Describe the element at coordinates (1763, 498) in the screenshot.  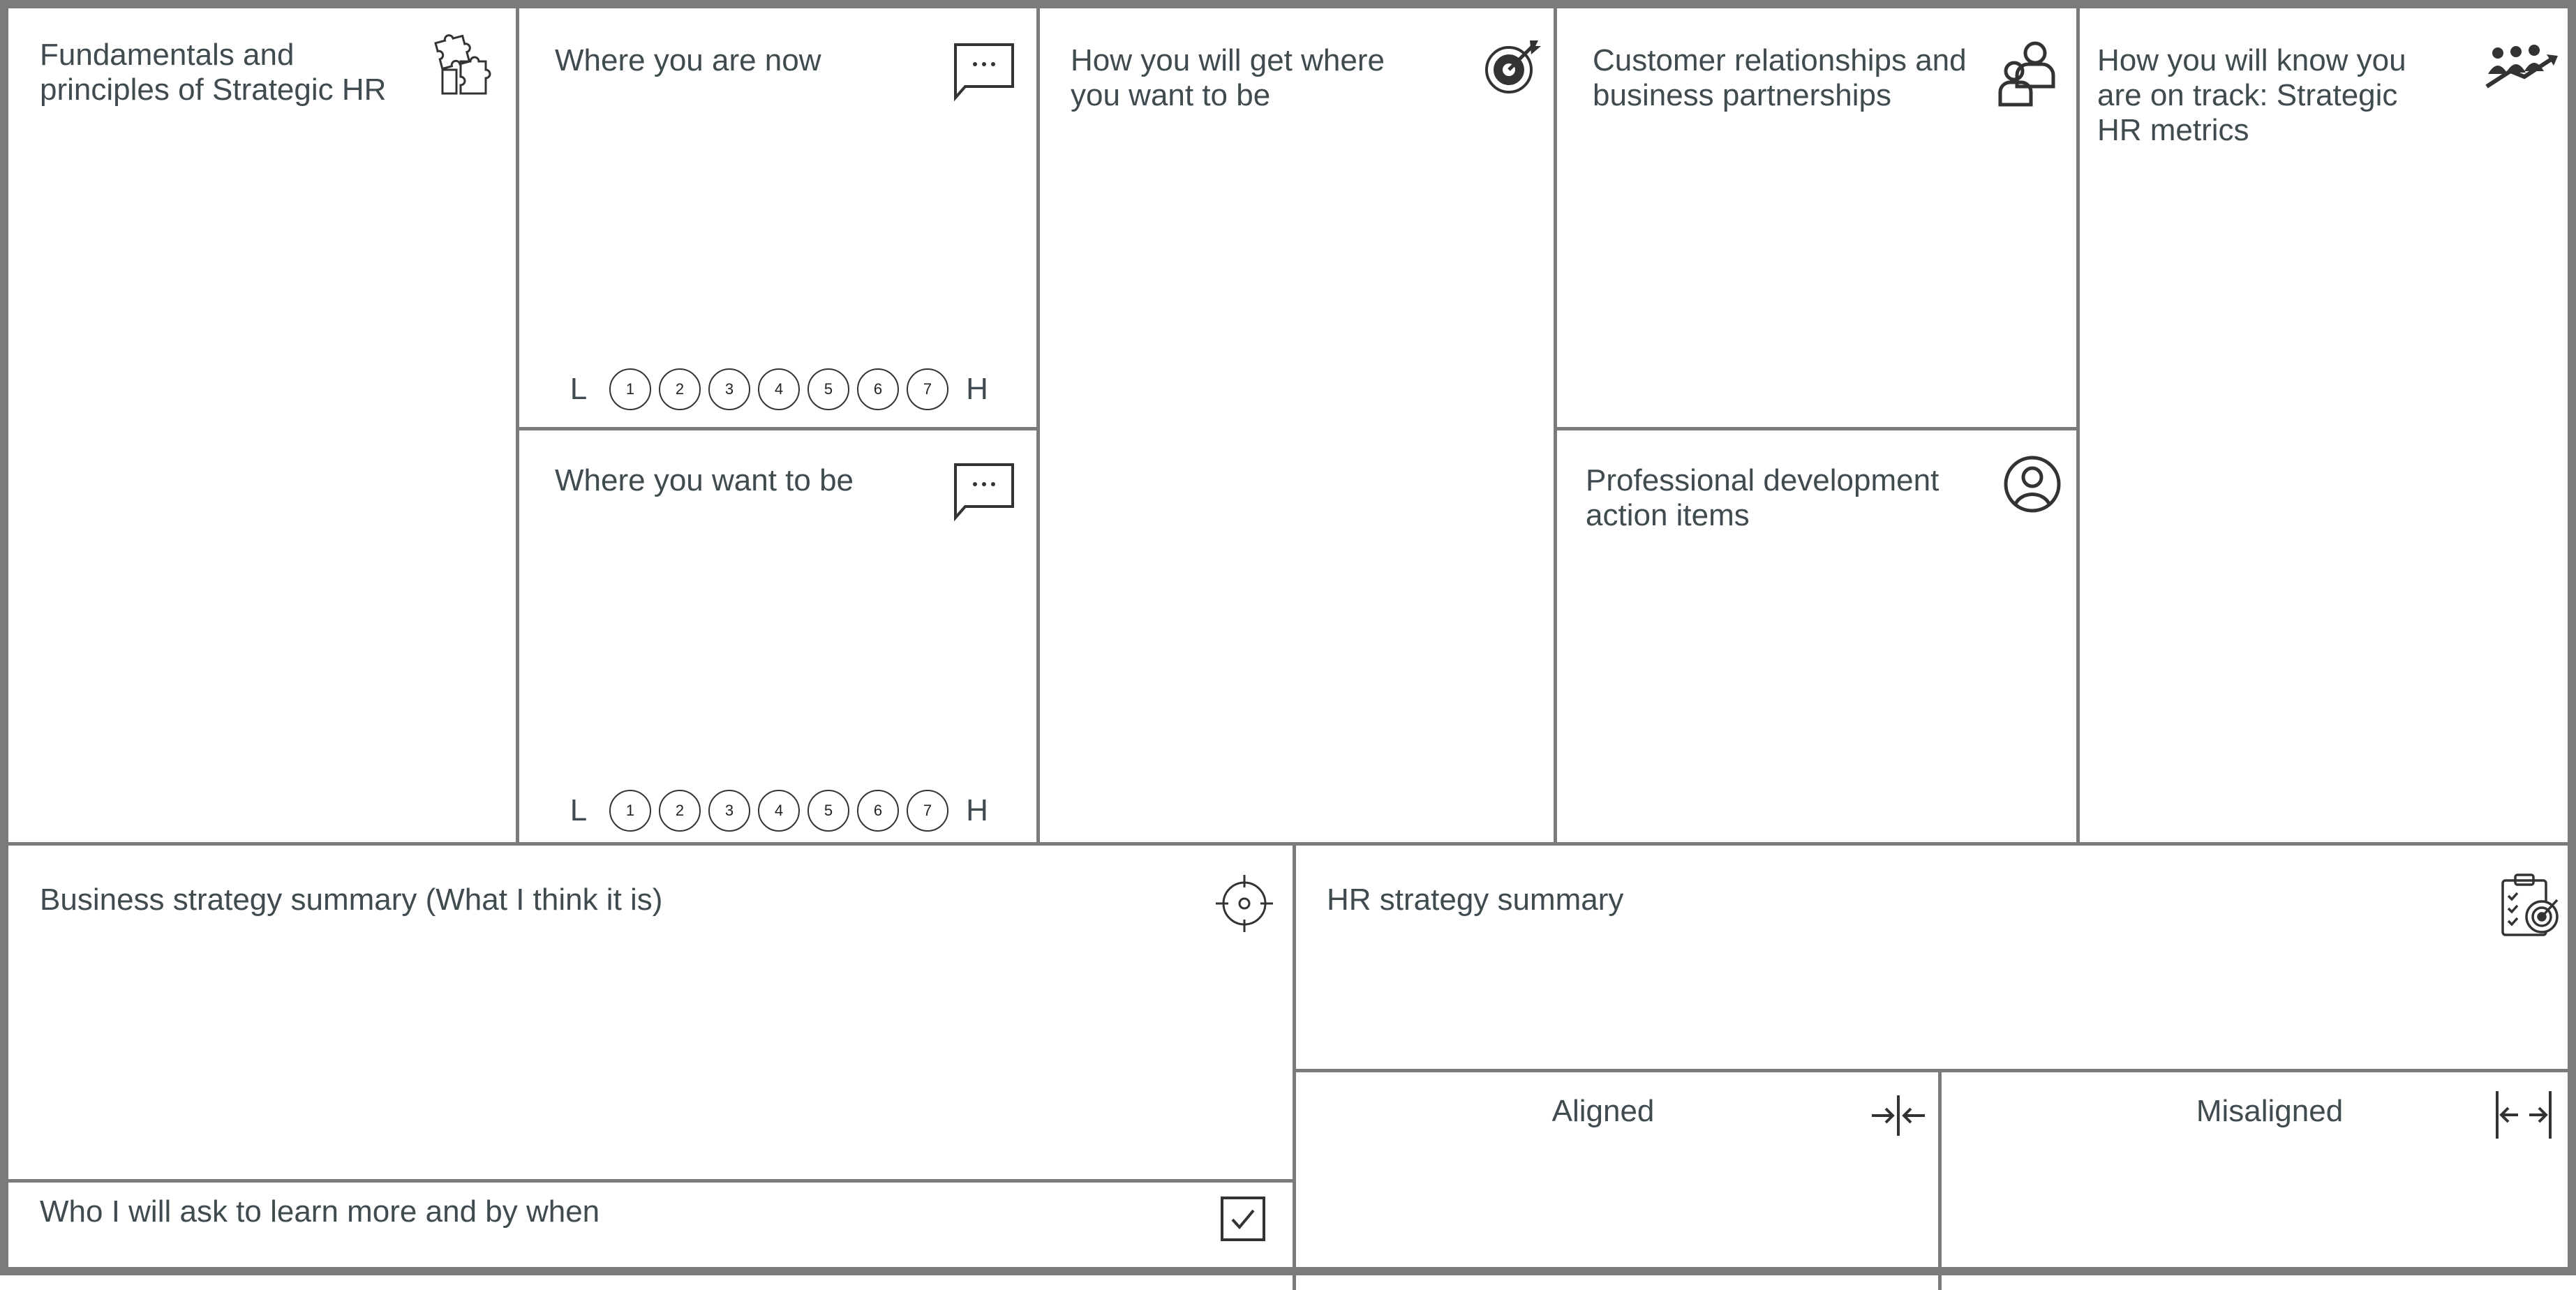
I see `professional-title: Professional development action items` at that location.